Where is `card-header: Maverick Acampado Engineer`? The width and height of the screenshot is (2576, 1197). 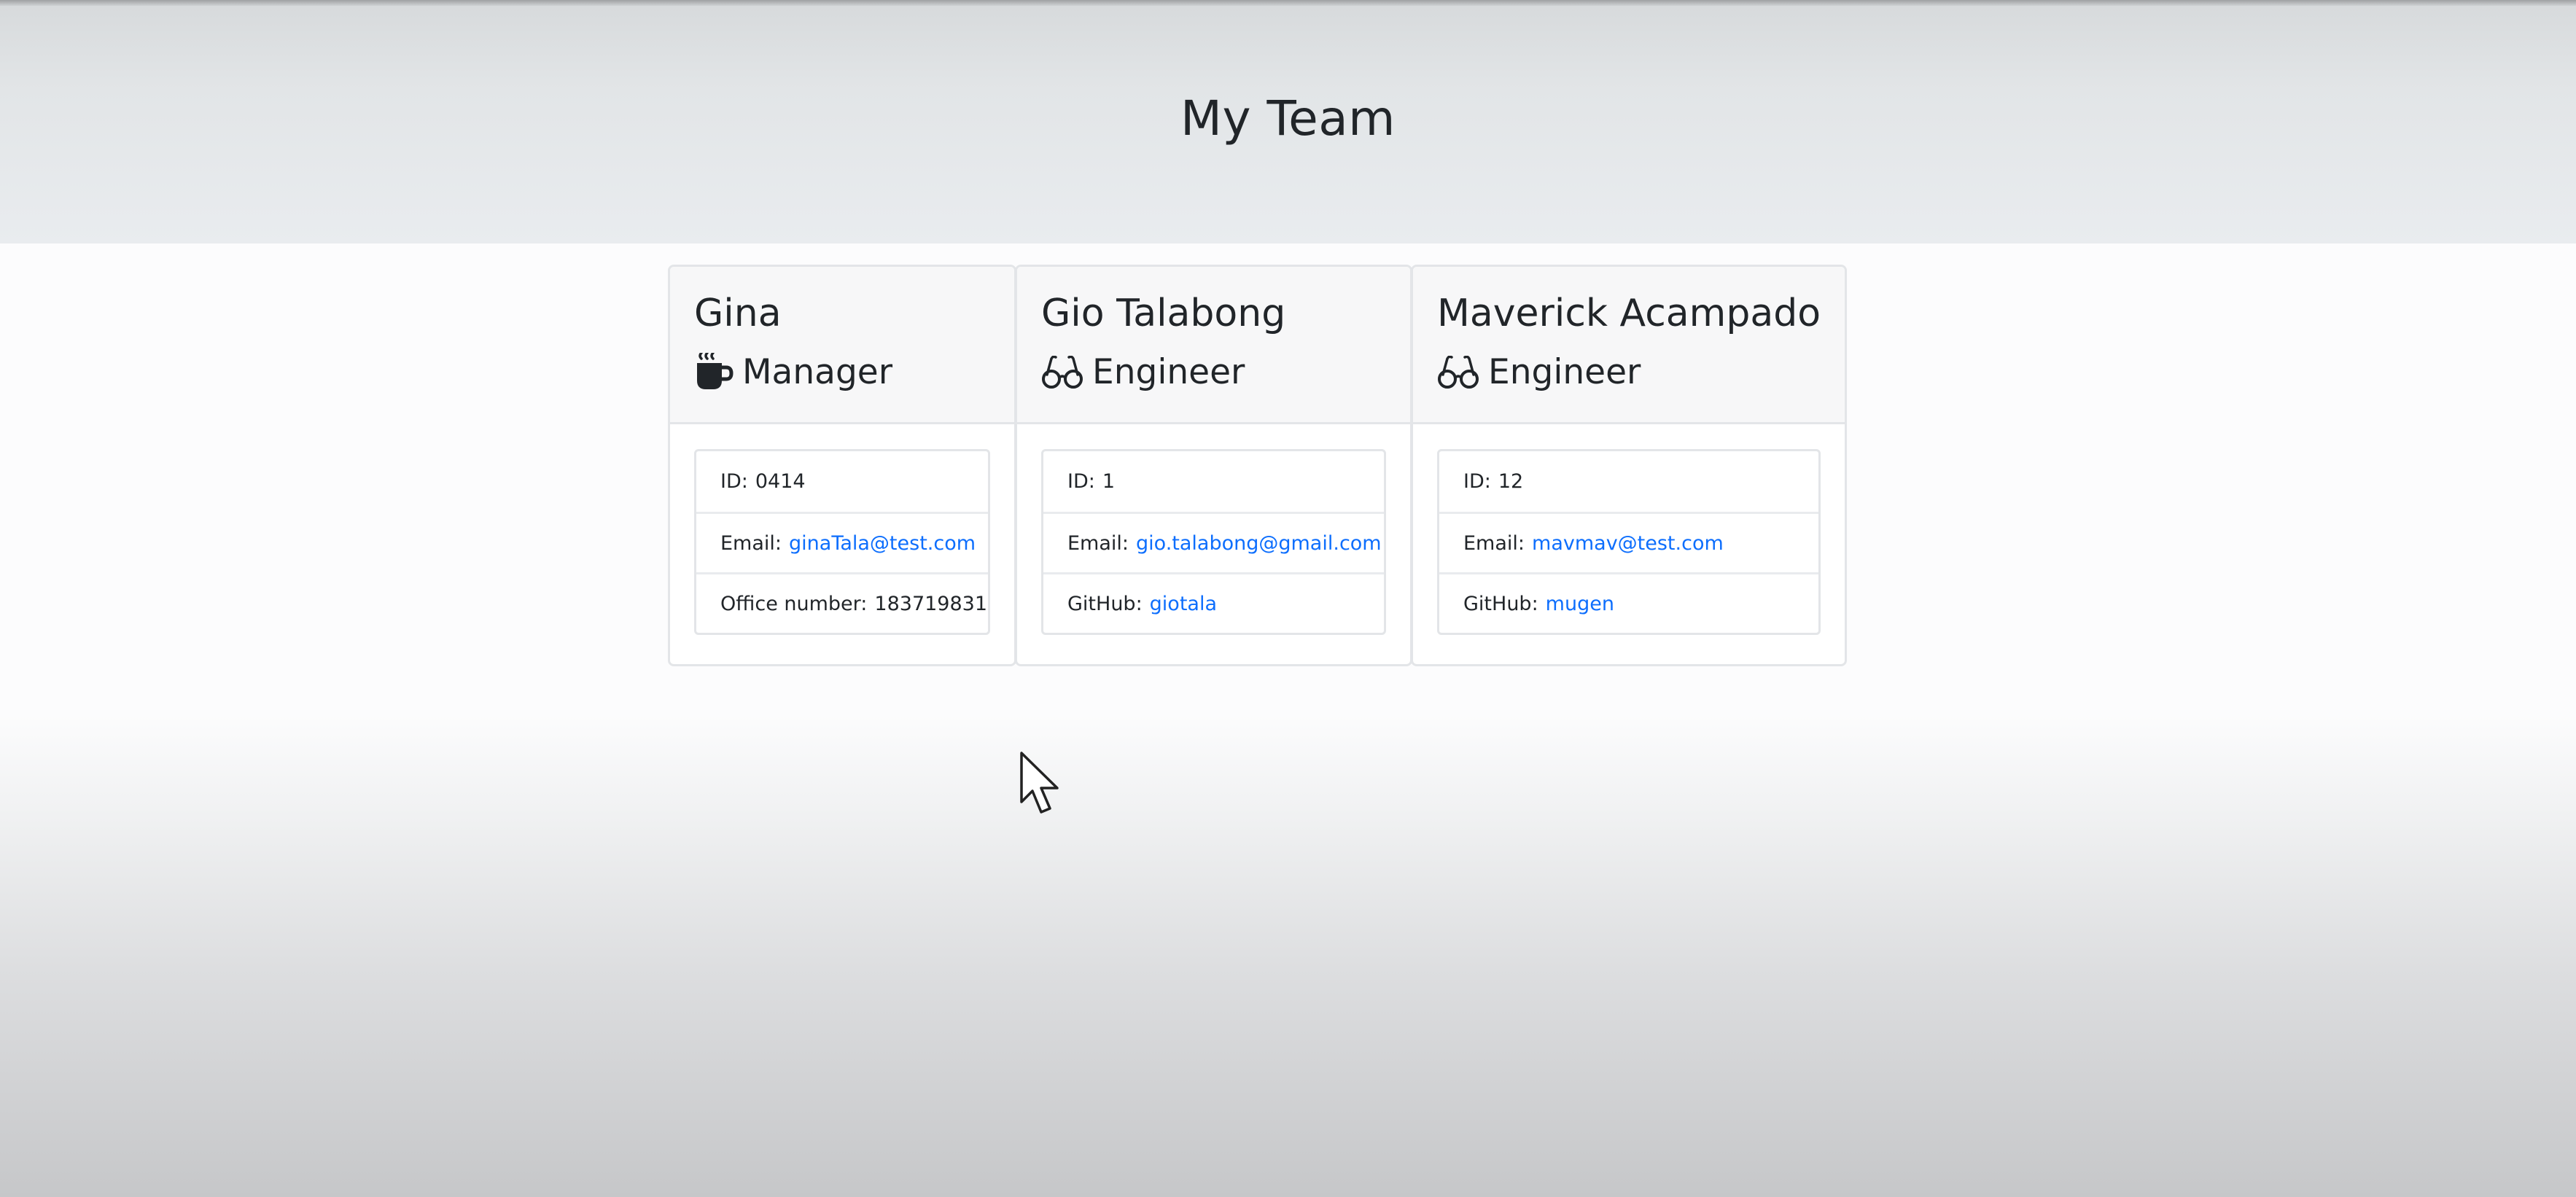
card-header: Maverick Acampado Engineer is located at coordinates (1629, 346).